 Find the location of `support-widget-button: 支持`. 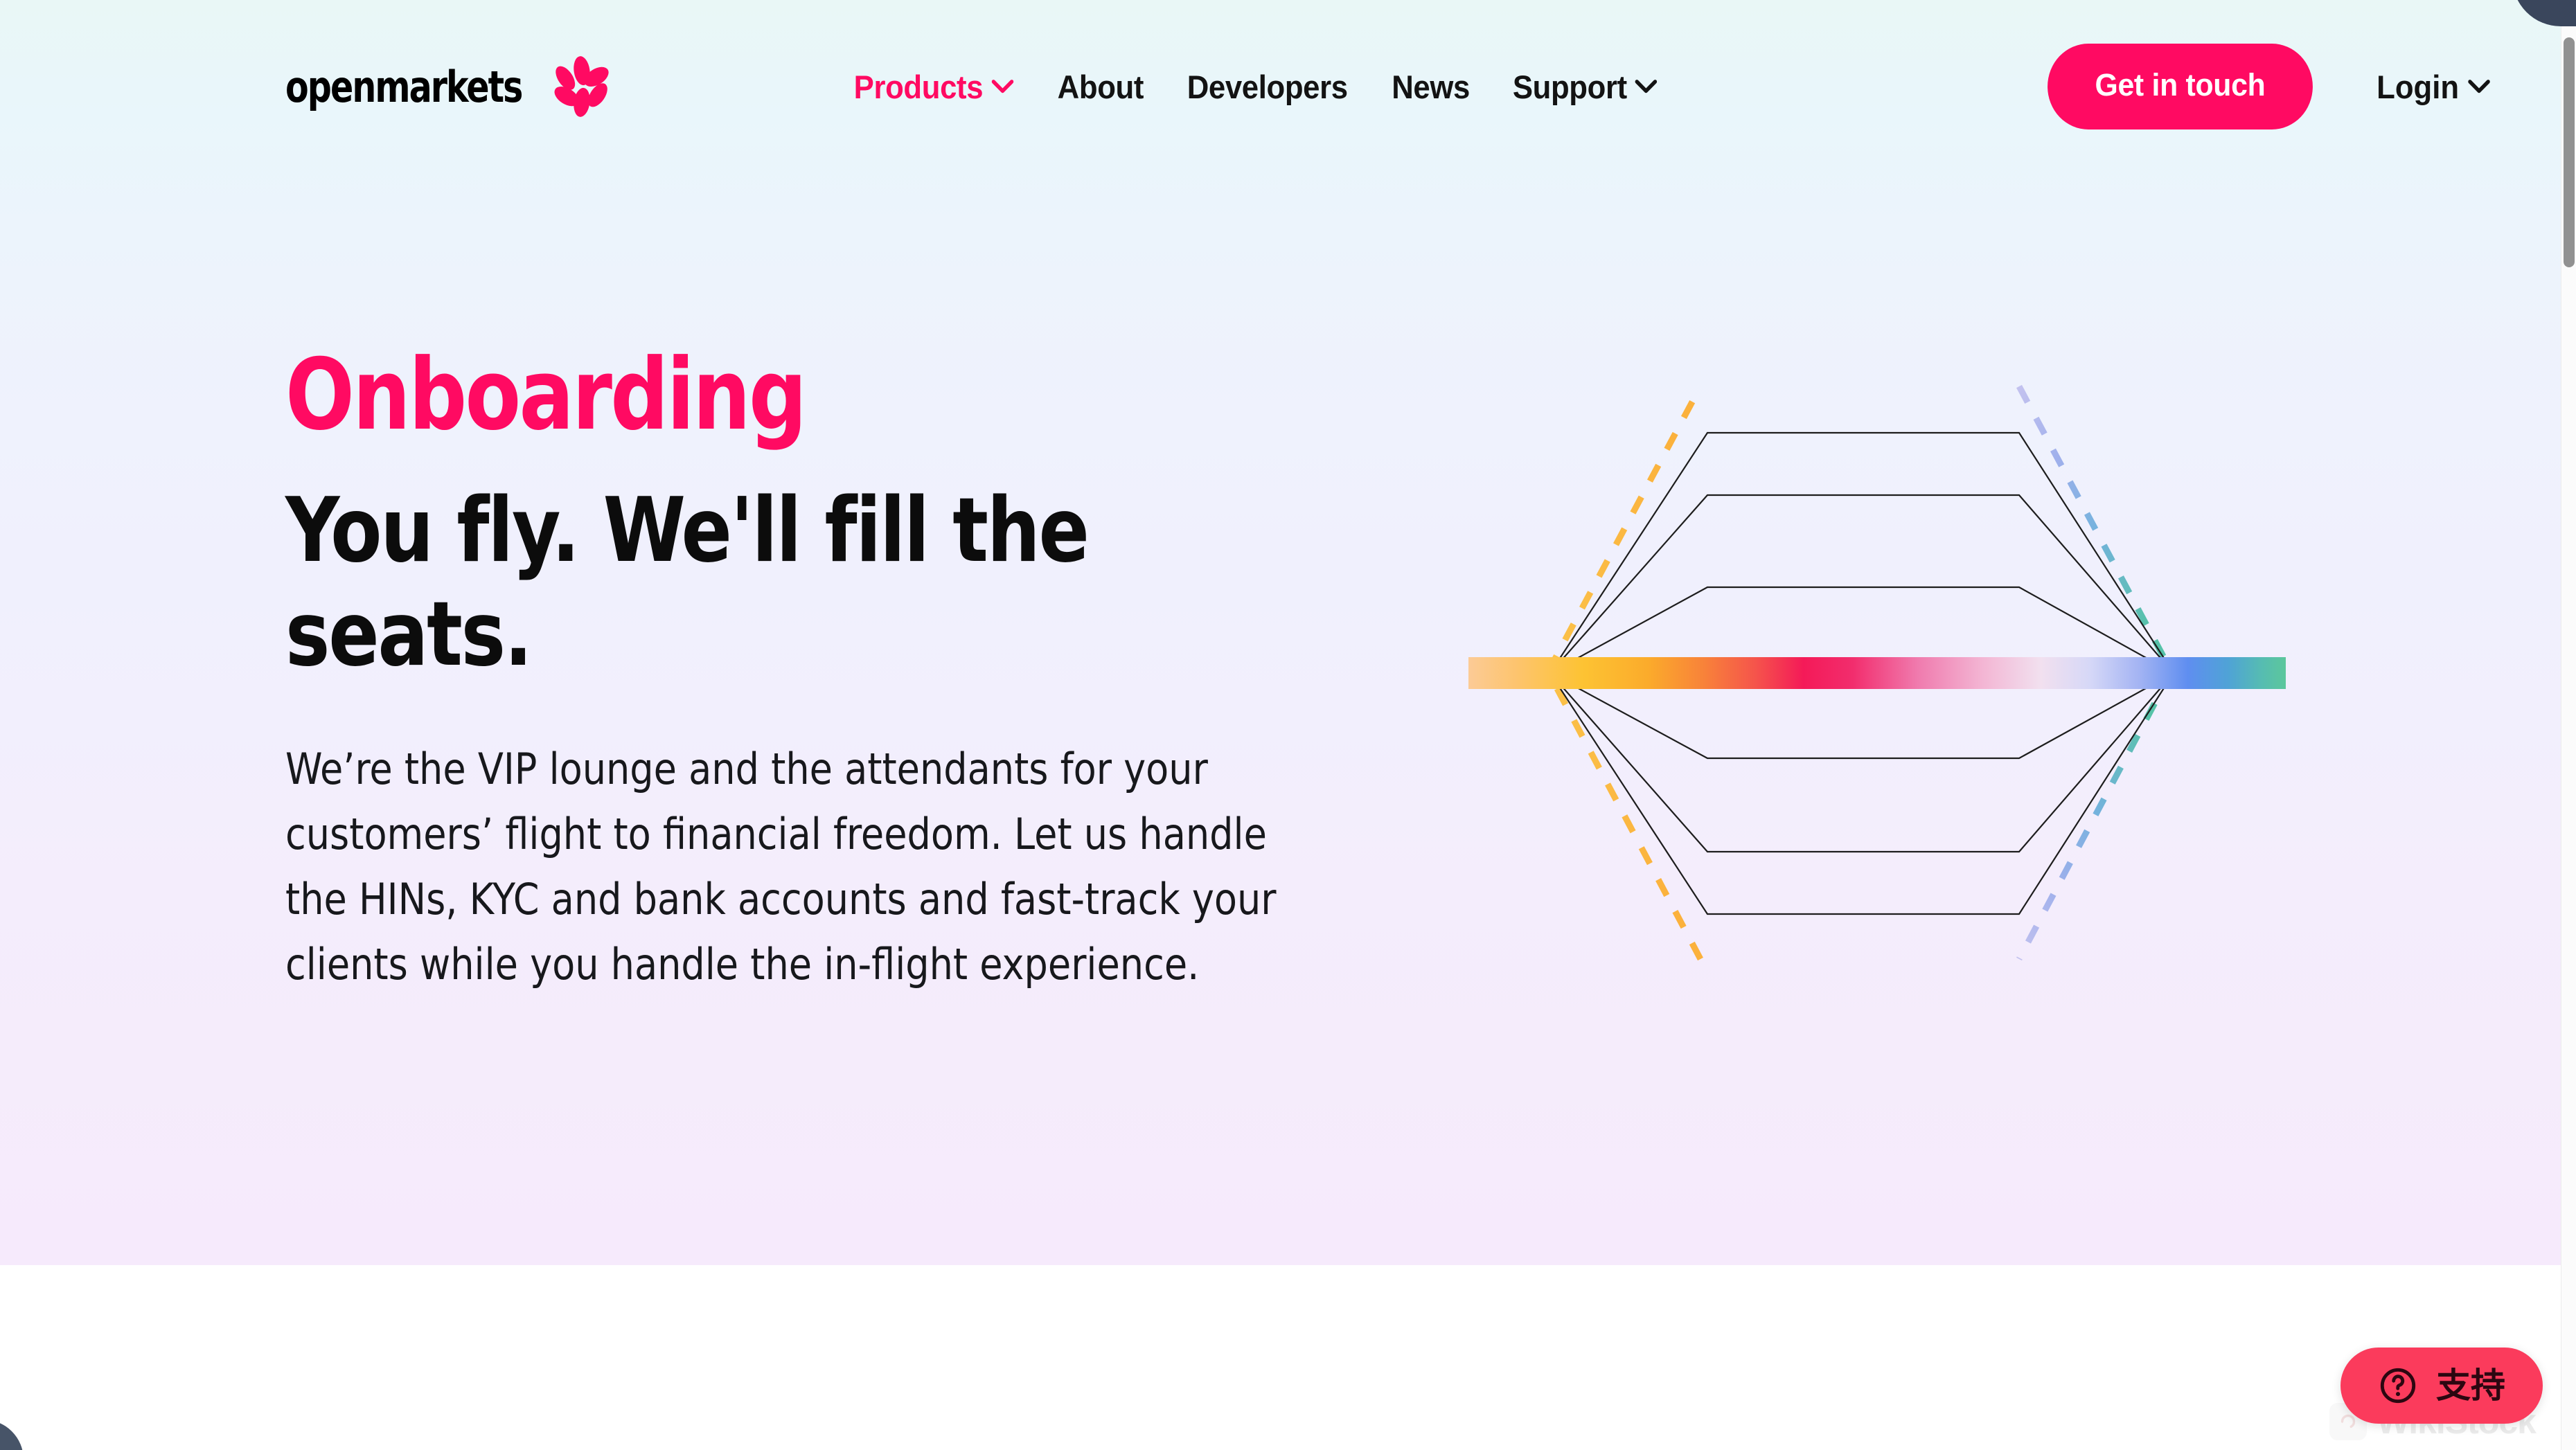

support-widget-button: 支持 is located at coordinates (2441, 1386).